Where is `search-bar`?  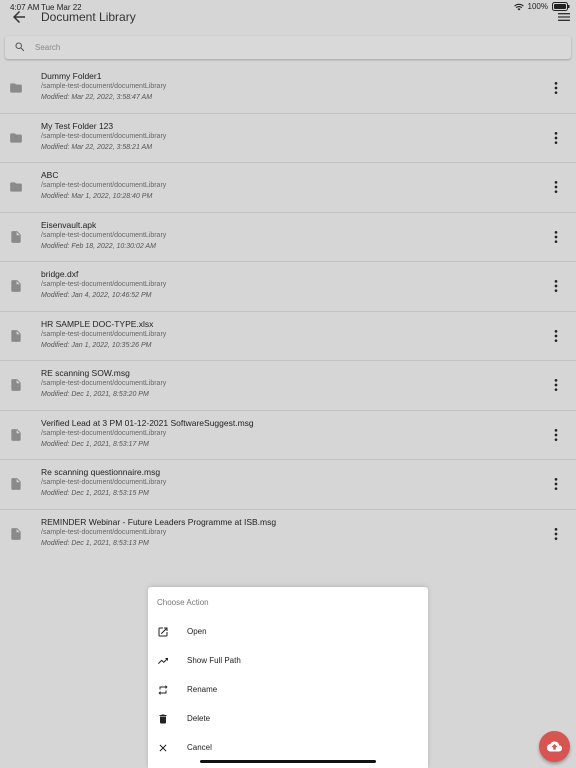 search-bar is located at coordinates (288, 47).